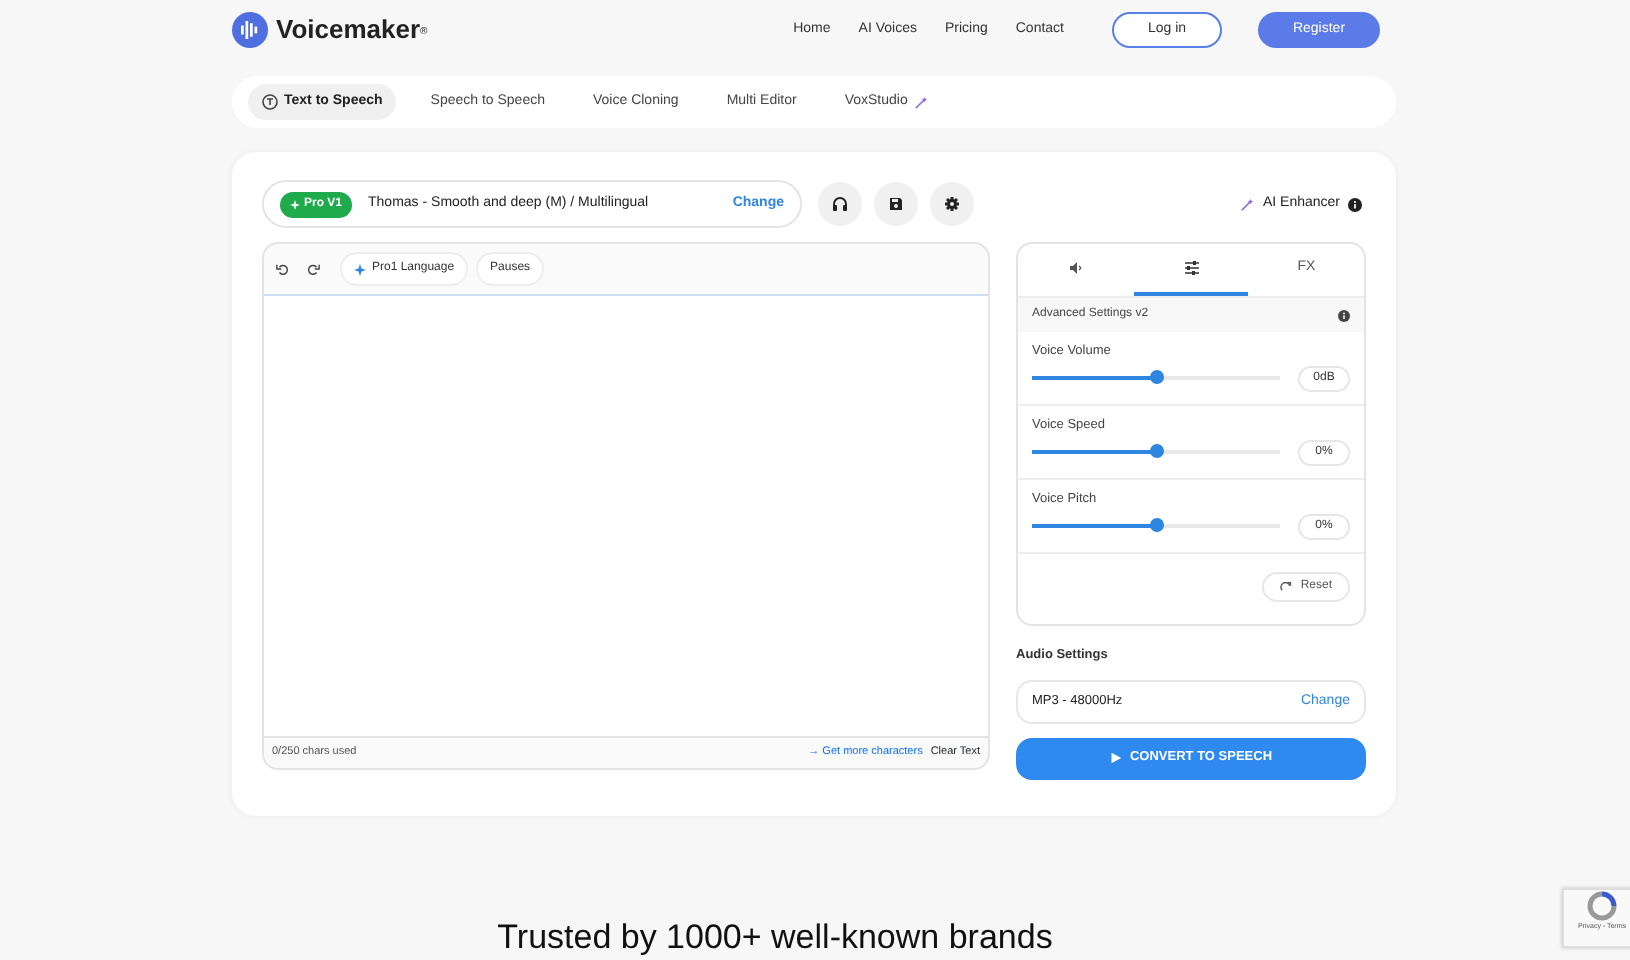 The image size is (1630, 960). What do you see at coordinates (1286, 587) in the screenshot?
I see `refresh-icon` at bounding box center [1286, 587].